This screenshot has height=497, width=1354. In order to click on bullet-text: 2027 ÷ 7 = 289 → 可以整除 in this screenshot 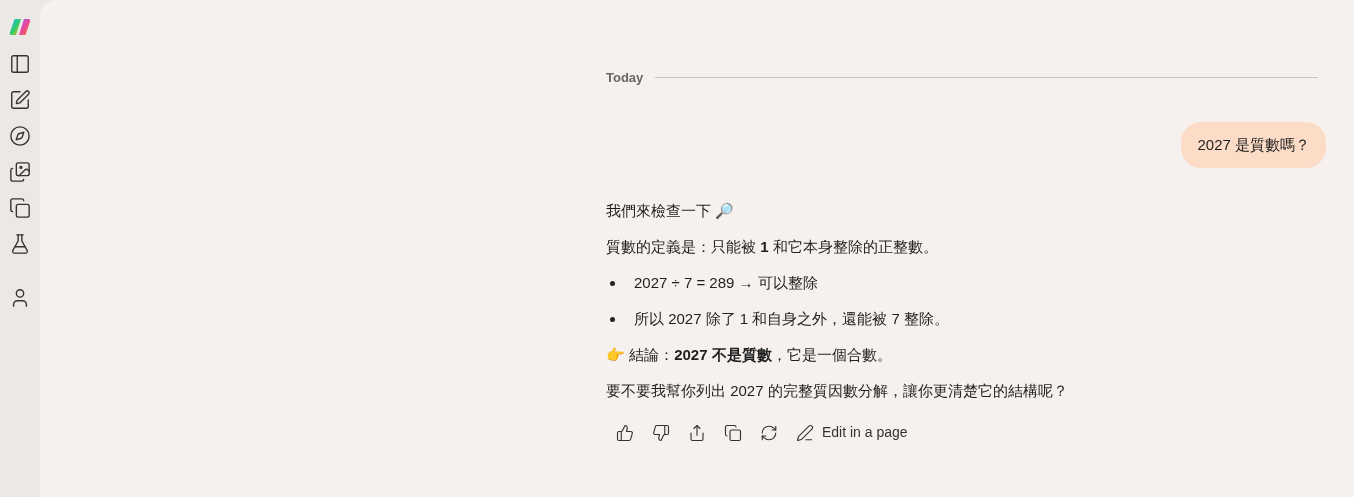, I will do `click(726, 283)`.